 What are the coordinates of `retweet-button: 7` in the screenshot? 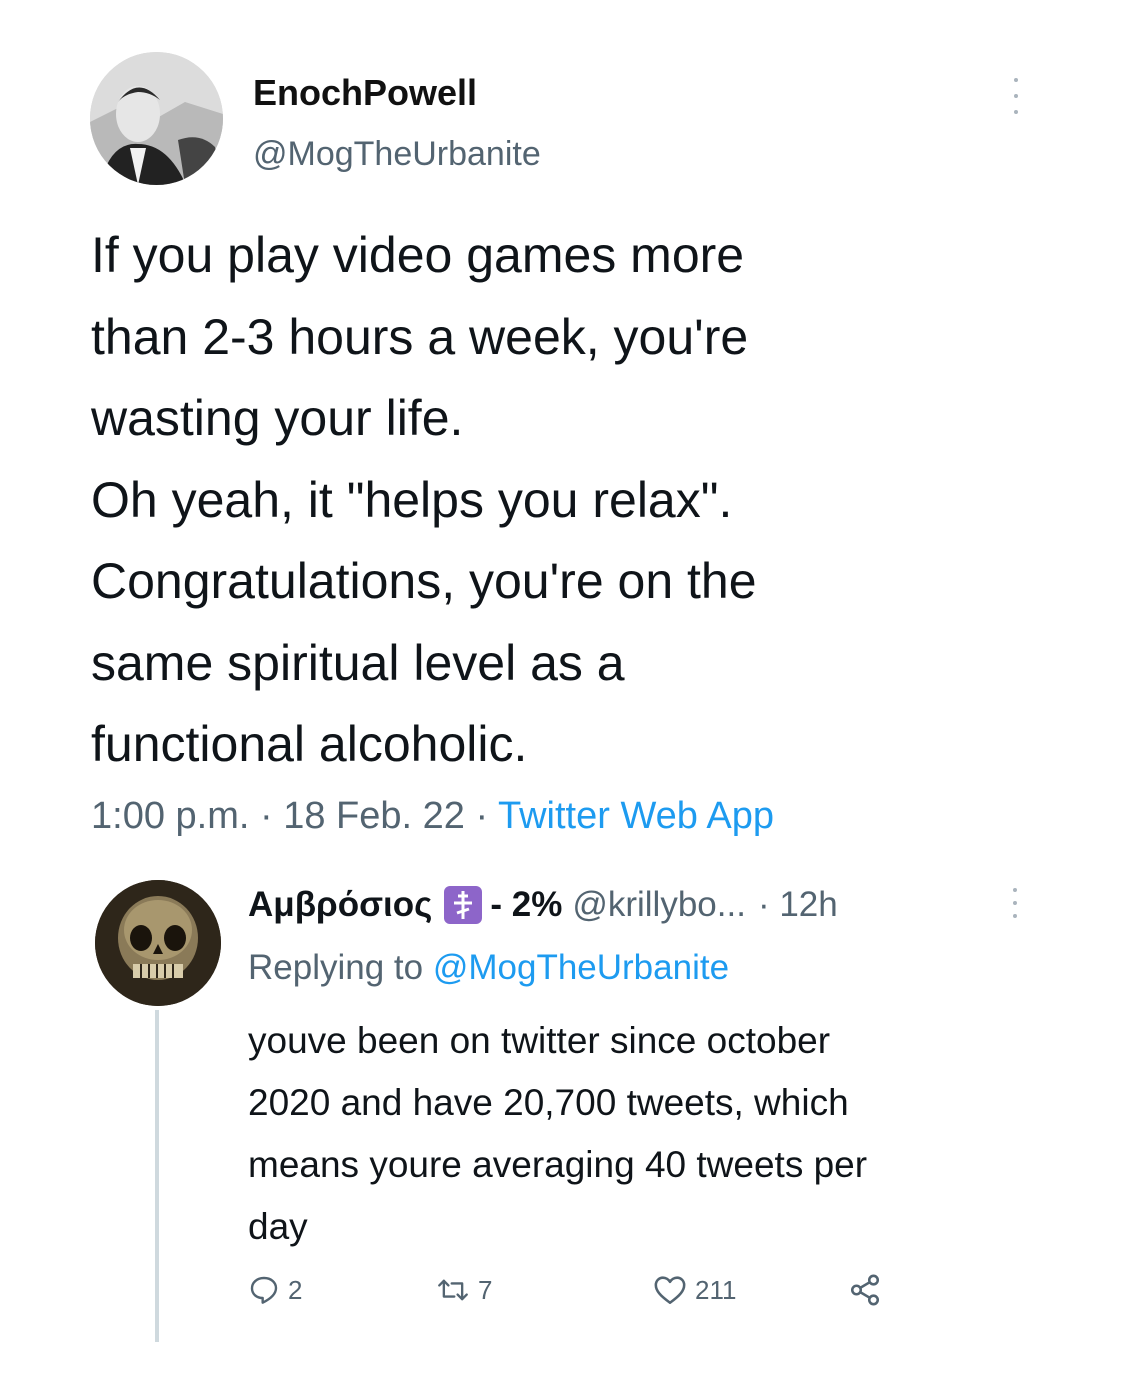 It's located at (464, 1290).